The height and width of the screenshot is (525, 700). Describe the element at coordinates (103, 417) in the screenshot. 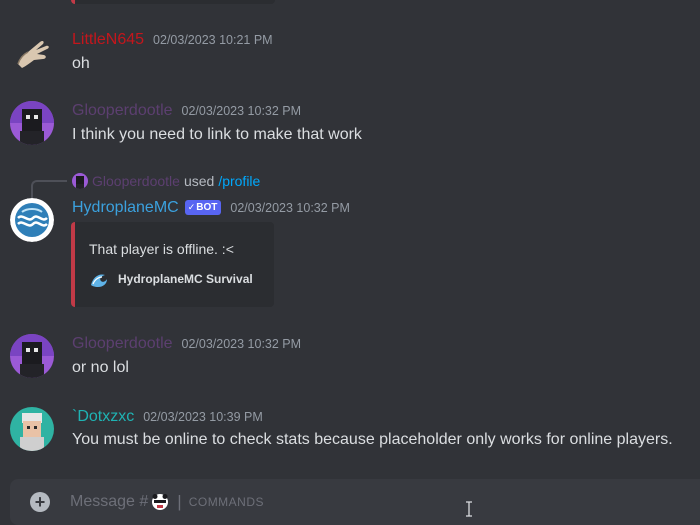

I see `username: `Dotxzxc` at that location.